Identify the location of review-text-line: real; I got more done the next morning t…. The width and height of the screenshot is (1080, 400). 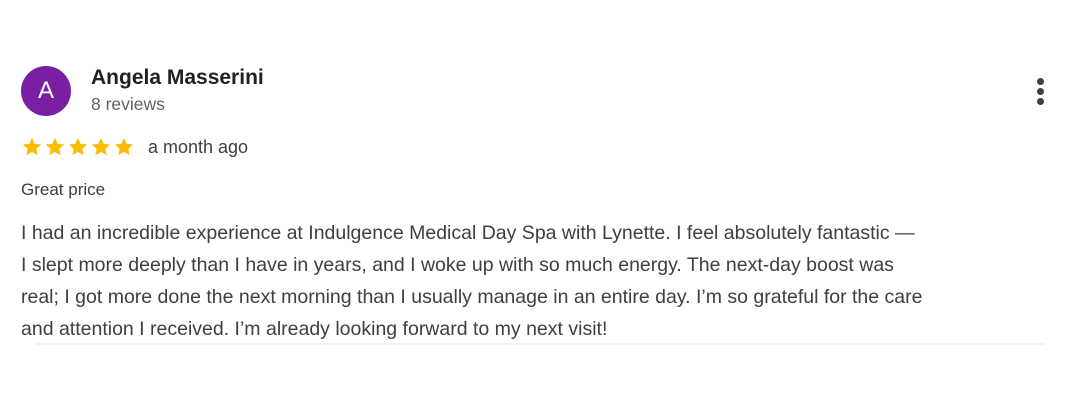
(472, 297).